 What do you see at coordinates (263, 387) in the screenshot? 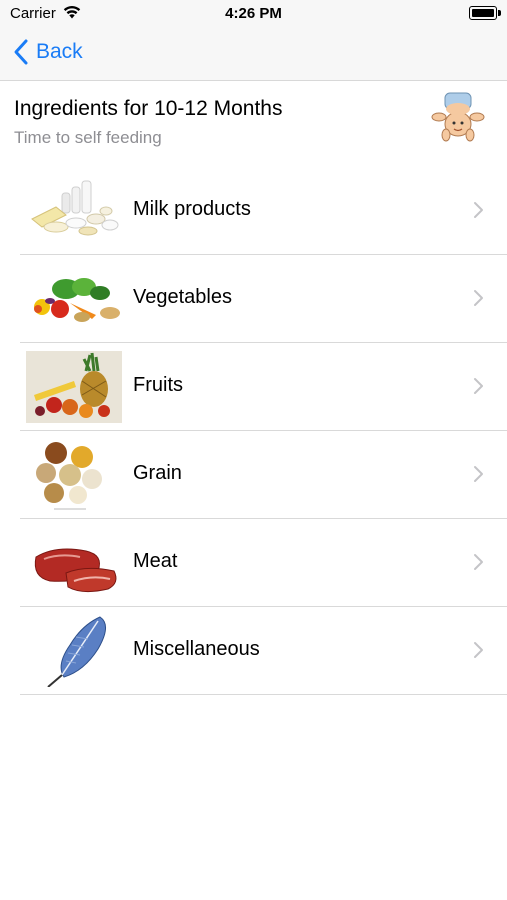
I see `list-item-fruits: Fruits` at bounding box center [263, 387].